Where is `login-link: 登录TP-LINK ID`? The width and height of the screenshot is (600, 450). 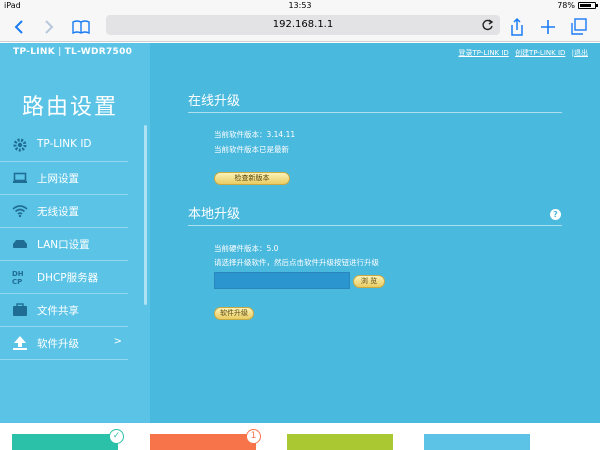 login-link: 登录TP-LINK ID is located at coordinates (483, 53).